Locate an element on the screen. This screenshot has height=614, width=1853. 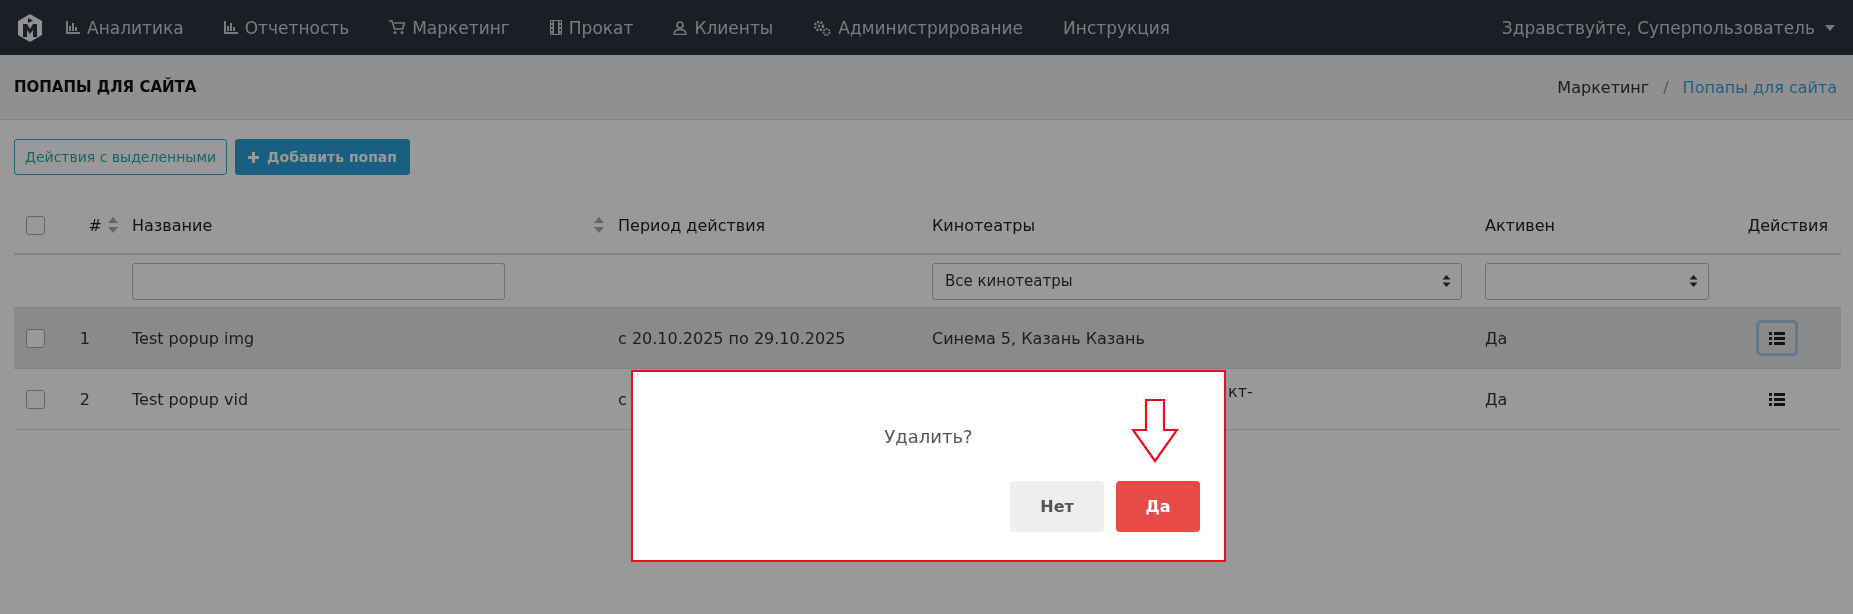
bulk-actions-button: Действия с выделенными is located at coordinates (121, 157).